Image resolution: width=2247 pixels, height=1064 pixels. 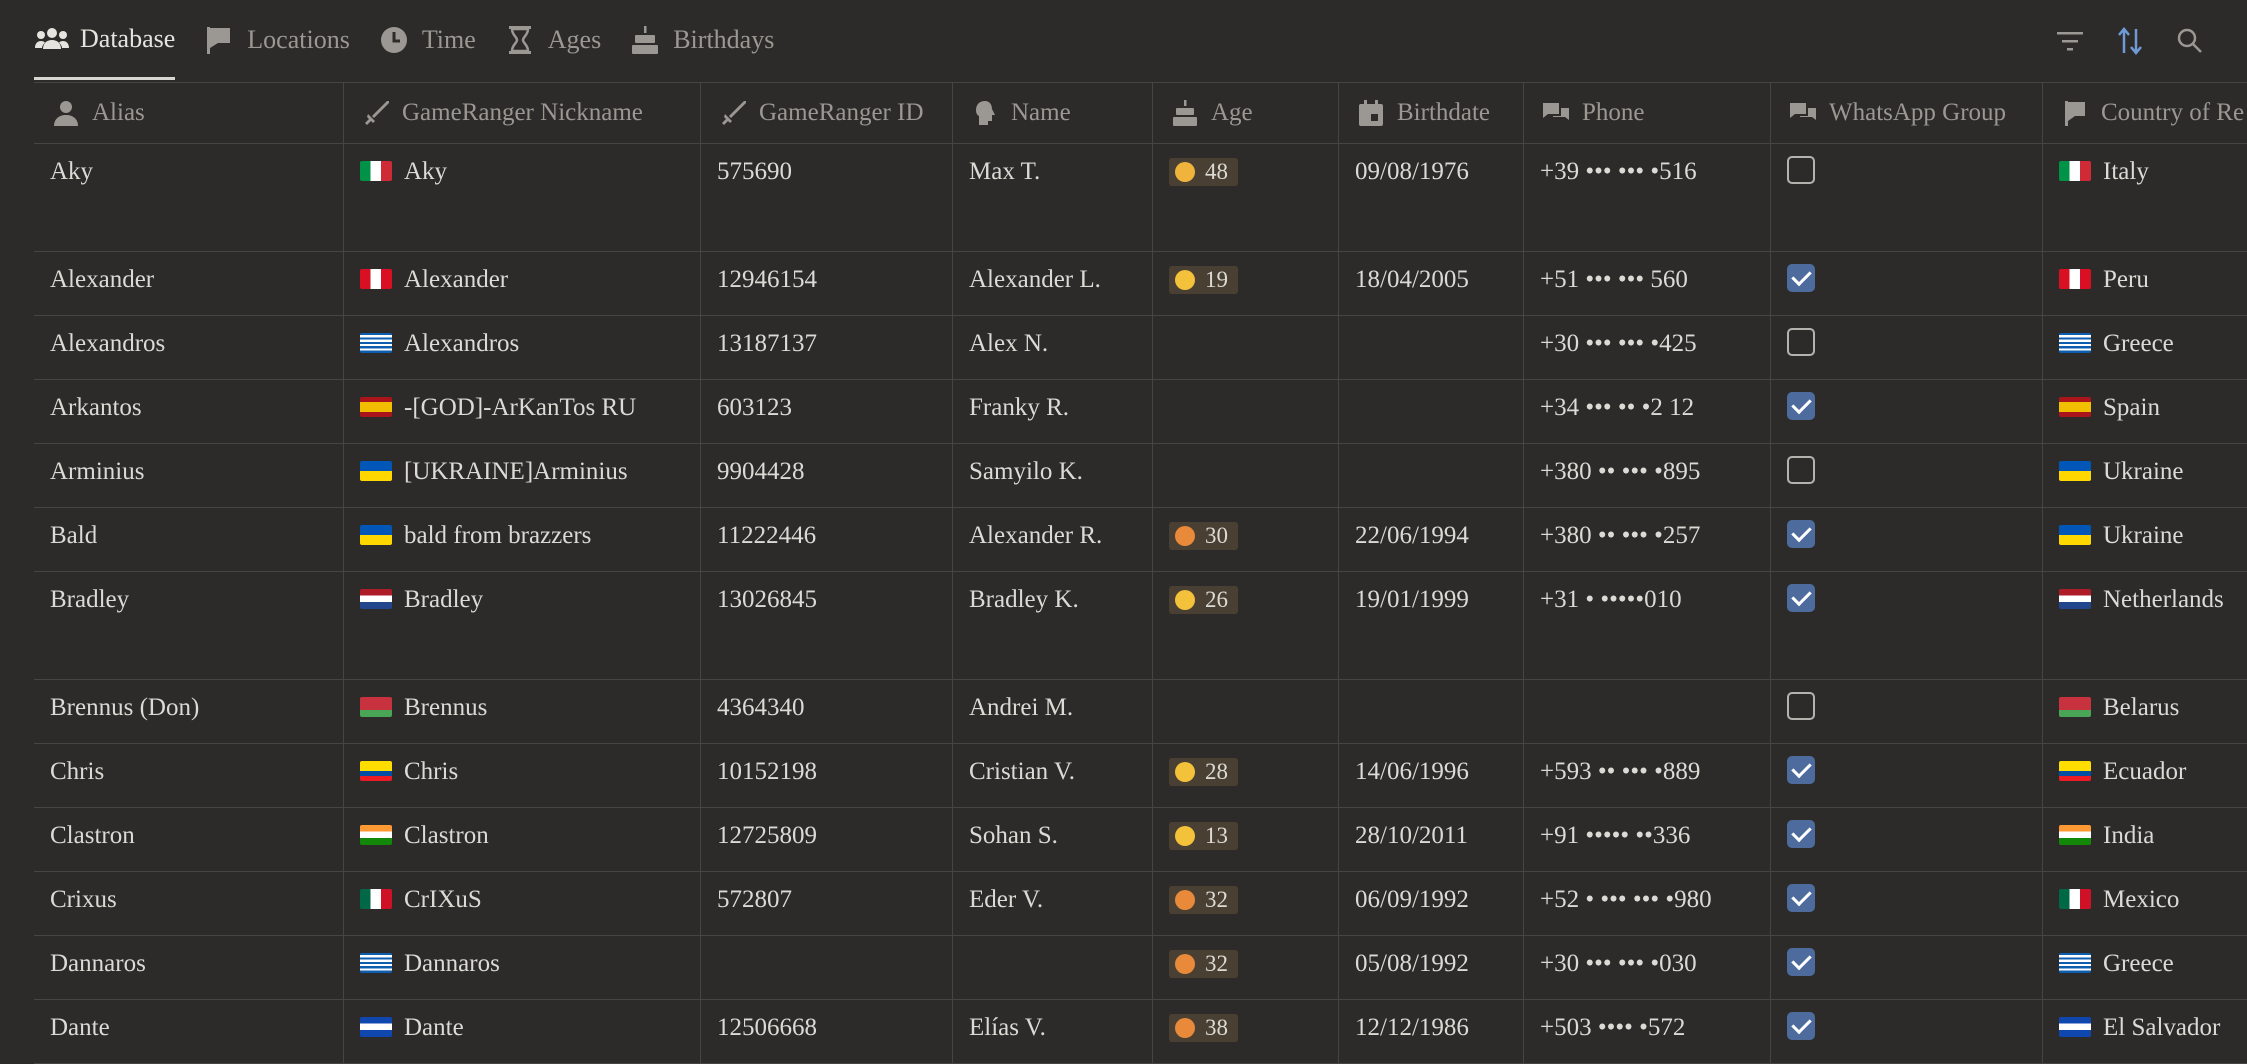 What do you see at coordinates (1431, 197) in the screenshot?
I see `cell-birth: 09/08/1976` at bounding box center [1431, 197].